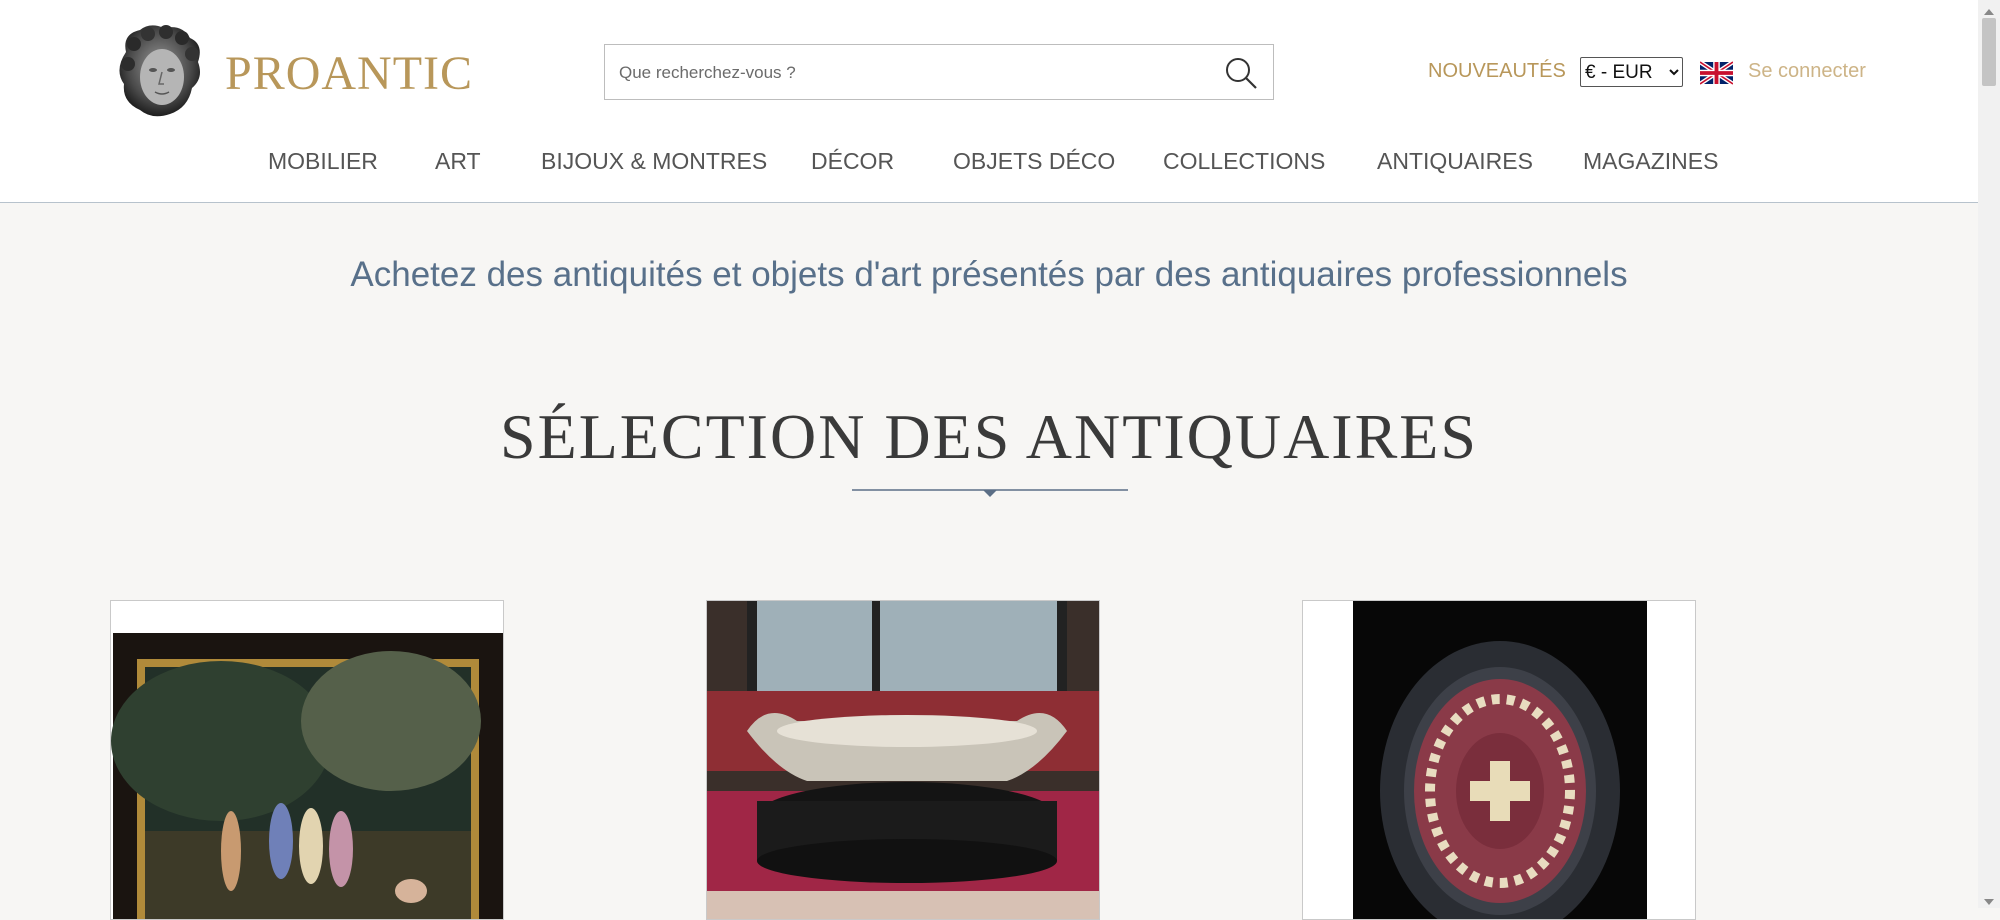 The height and width of the screenshot is (920, 2000). I want to click on product-card-reliquary, so click(1499, 760).